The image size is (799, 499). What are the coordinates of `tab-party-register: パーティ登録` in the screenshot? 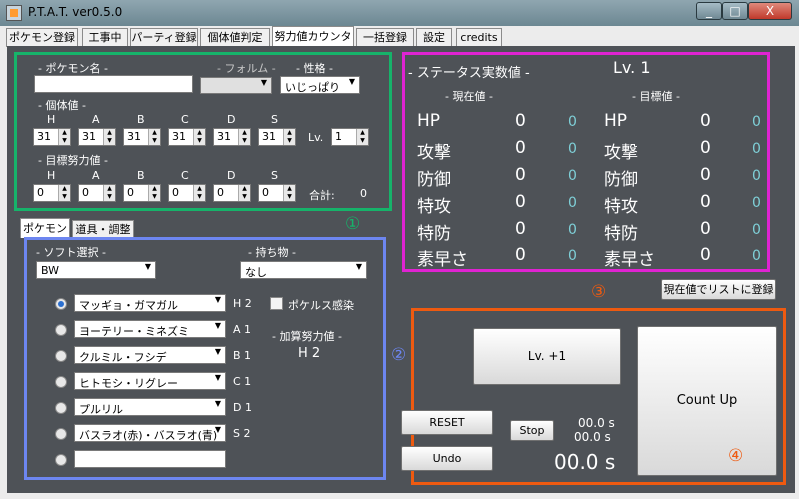 It's located at (164, 37).